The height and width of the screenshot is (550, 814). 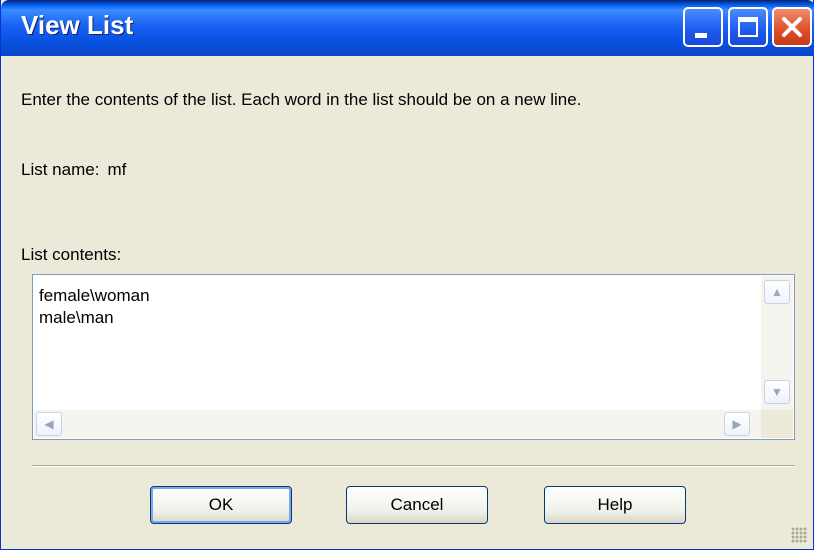 I want to click on maximize-icon, so click(x=748, y=27).